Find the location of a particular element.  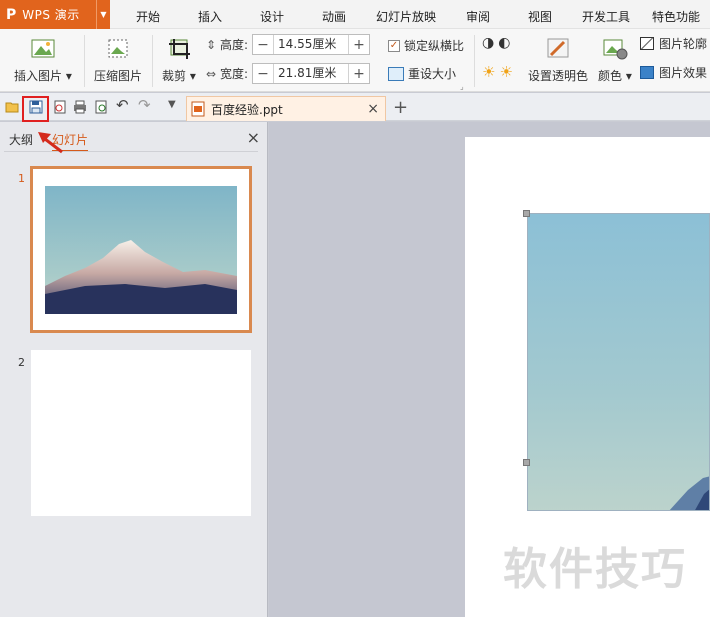

save-highlight-box is located at coordinates (35, 109).